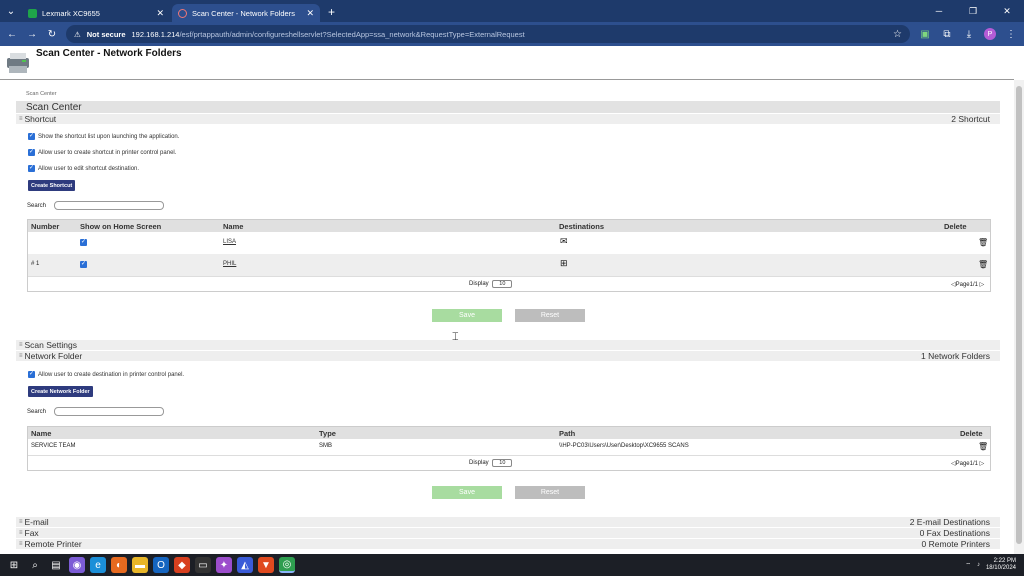 The image size is (1024, 576). Describe the element at coordinates (939, 11) in the screenshot. I see `minimize-icon: ─` at that location.